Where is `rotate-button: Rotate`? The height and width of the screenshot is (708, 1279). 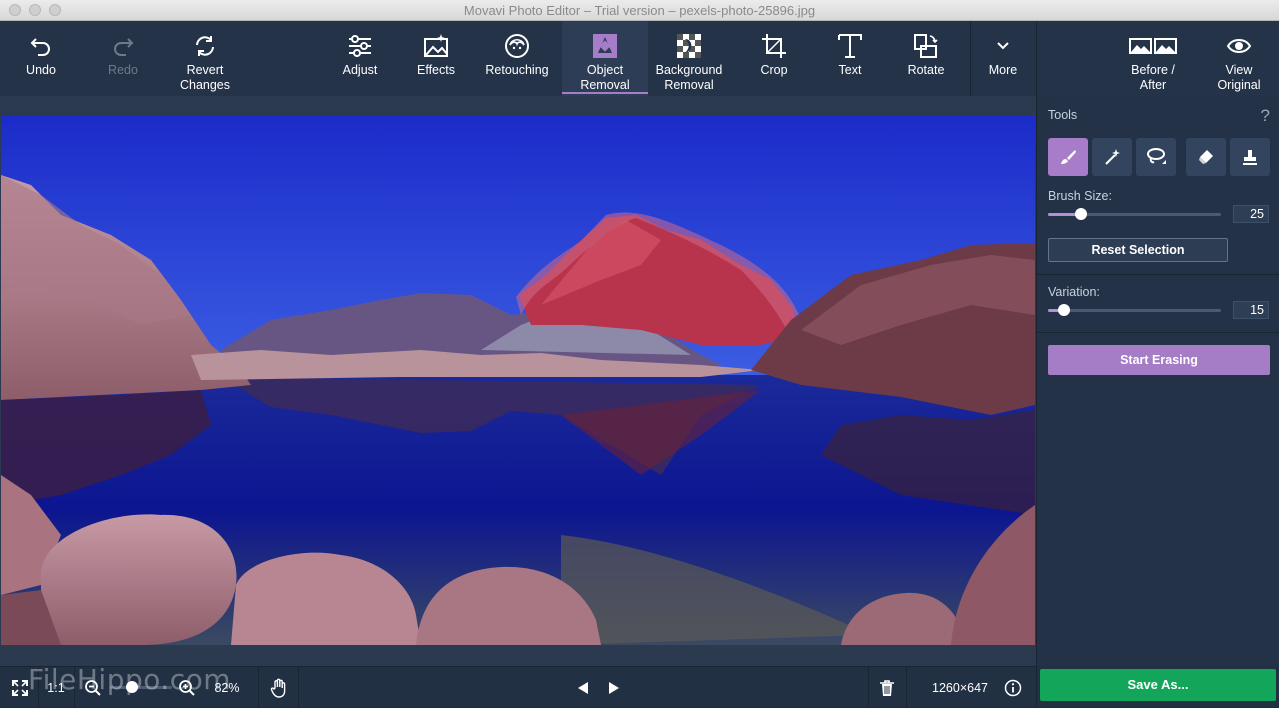
rotate-button: Rotate is located at coordinates (926, 58).